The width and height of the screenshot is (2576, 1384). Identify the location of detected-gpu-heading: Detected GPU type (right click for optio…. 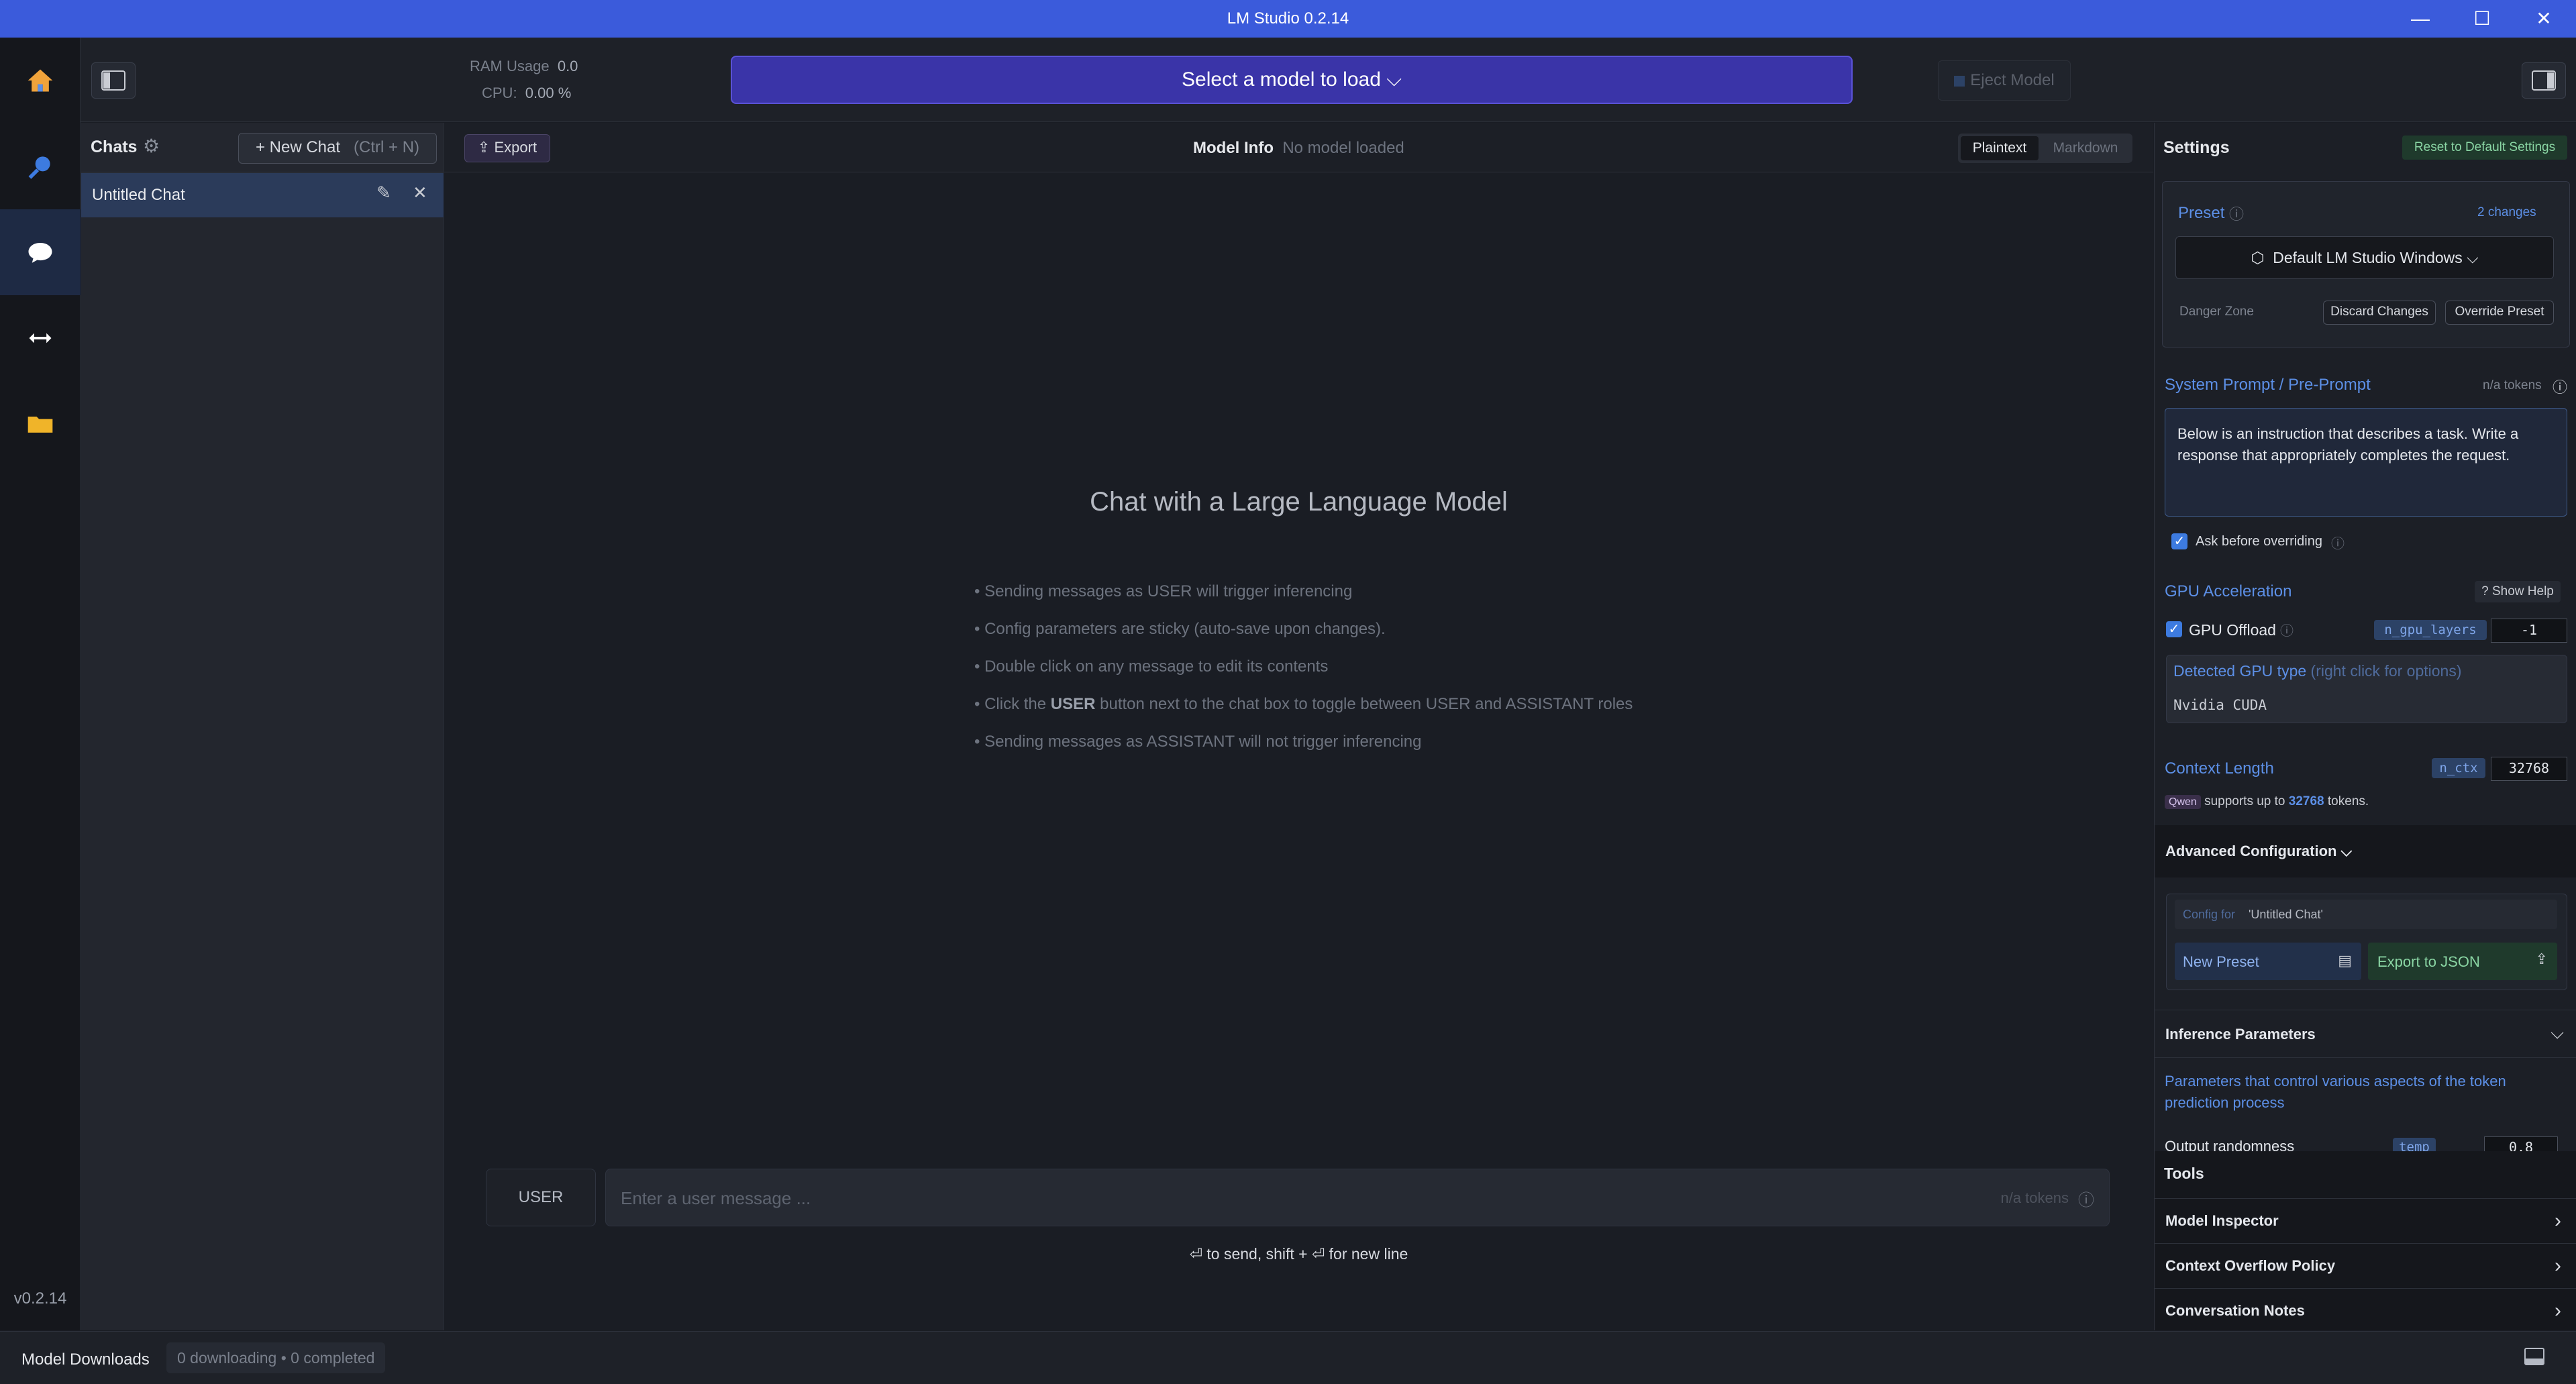
(2317, 671).